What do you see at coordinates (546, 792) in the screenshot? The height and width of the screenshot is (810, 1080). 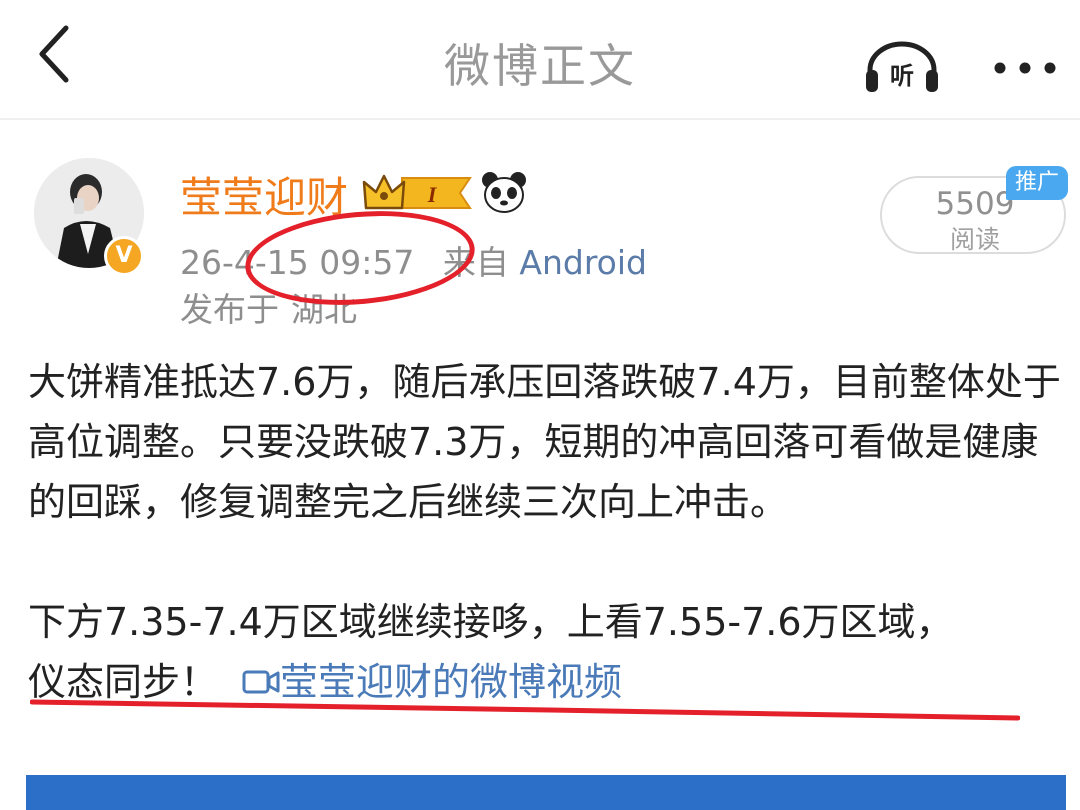 I see `media-preview` at bounding box center [546, 792].